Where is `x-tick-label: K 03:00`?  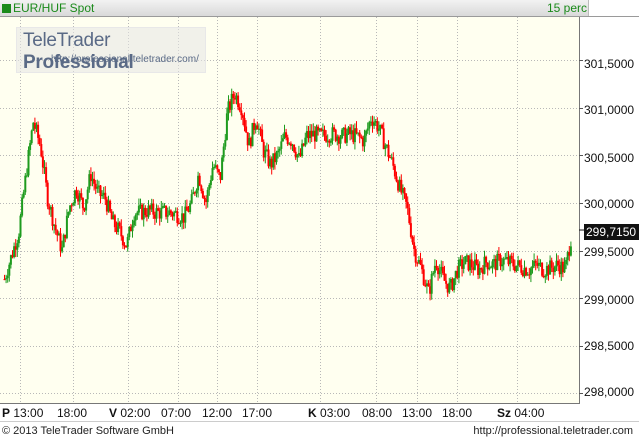 x-tick-label: K 03:00 is located at coordinates (329, 413).